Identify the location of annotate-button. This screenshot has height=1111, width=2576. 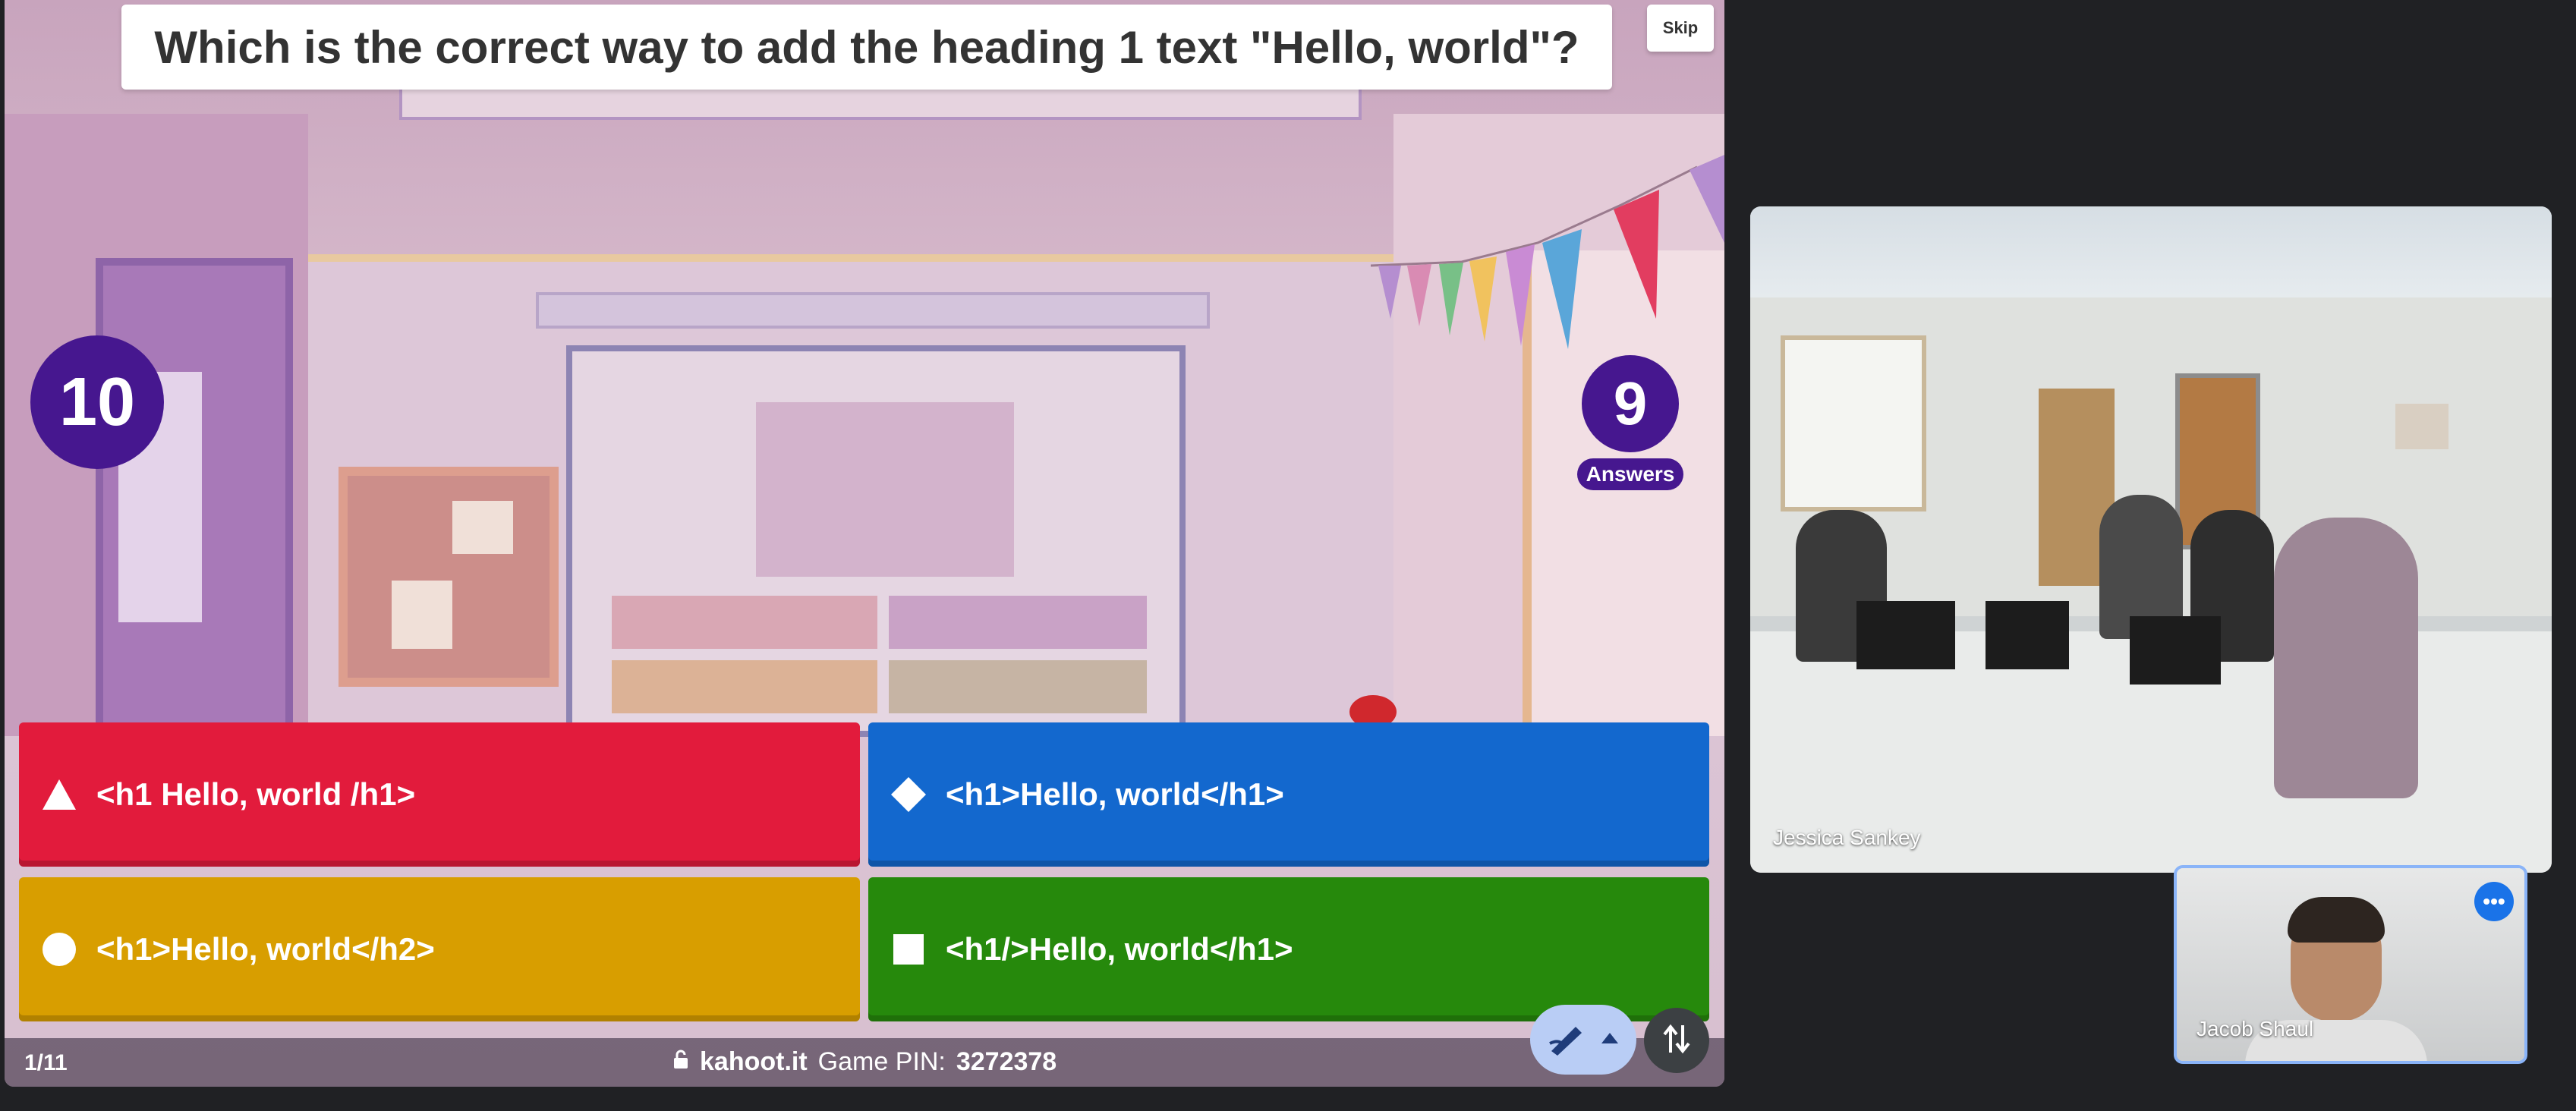
(1583, 1040).